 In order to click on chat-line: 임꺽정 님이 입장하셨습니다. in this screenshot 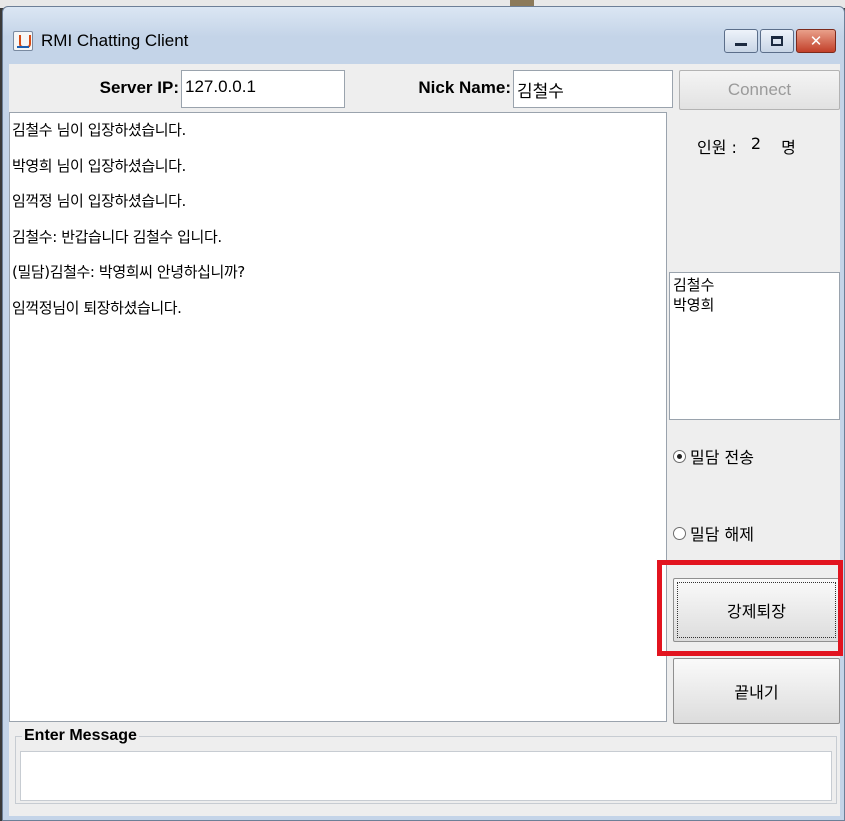, I will do `click(99, 201)`.